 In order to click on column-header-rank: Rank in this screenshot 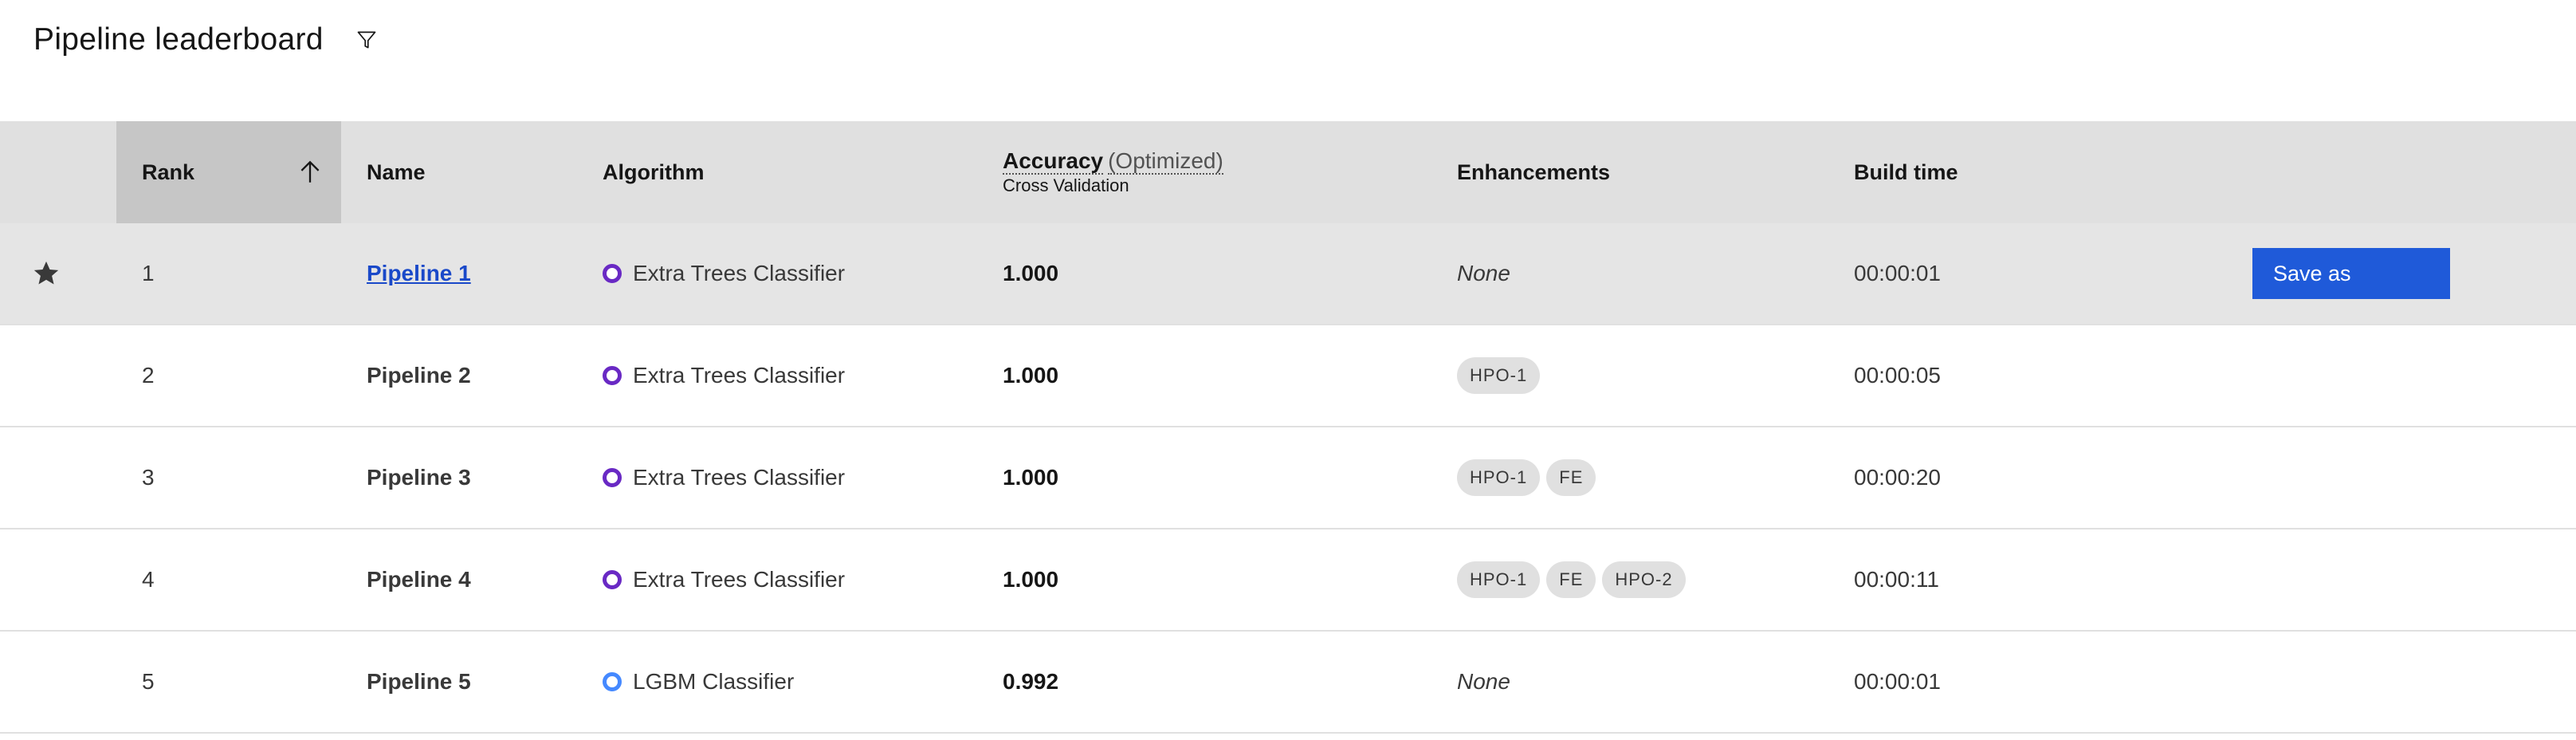, I will do `click(228, 172)`.